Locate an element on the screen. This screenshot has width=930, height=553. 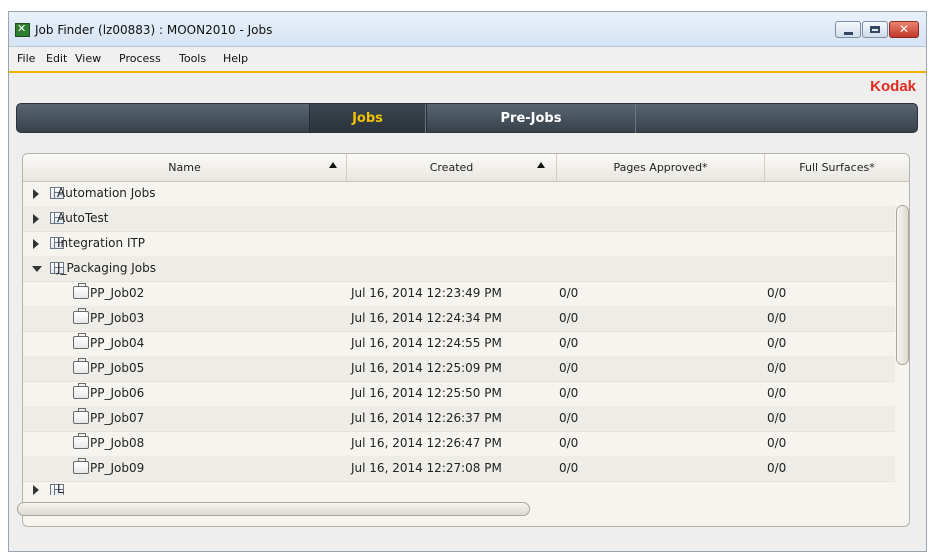
menu-edit: Edit is located at coordinates (56, 58).